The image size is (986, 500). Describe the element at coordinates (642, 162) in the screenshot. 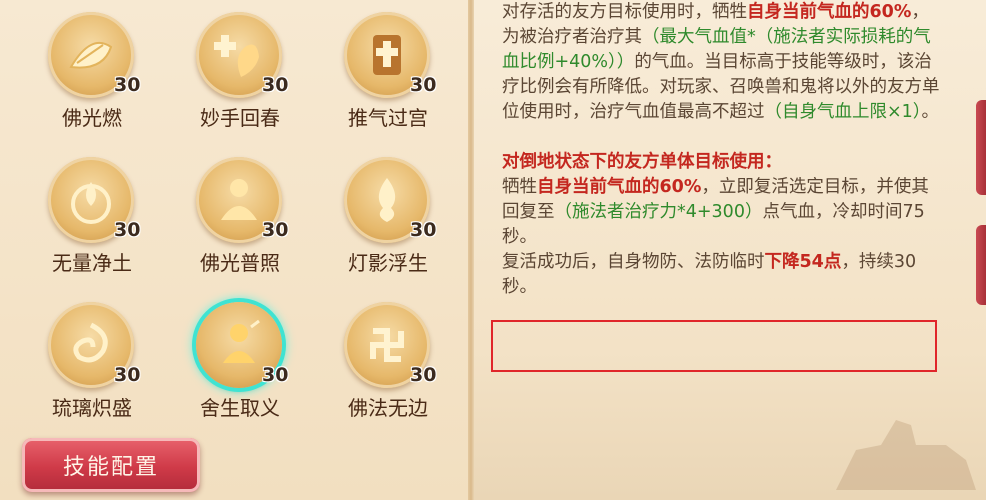

I see `description-section-title: 对倒地状态下的友方单体目标使用：` at that location.